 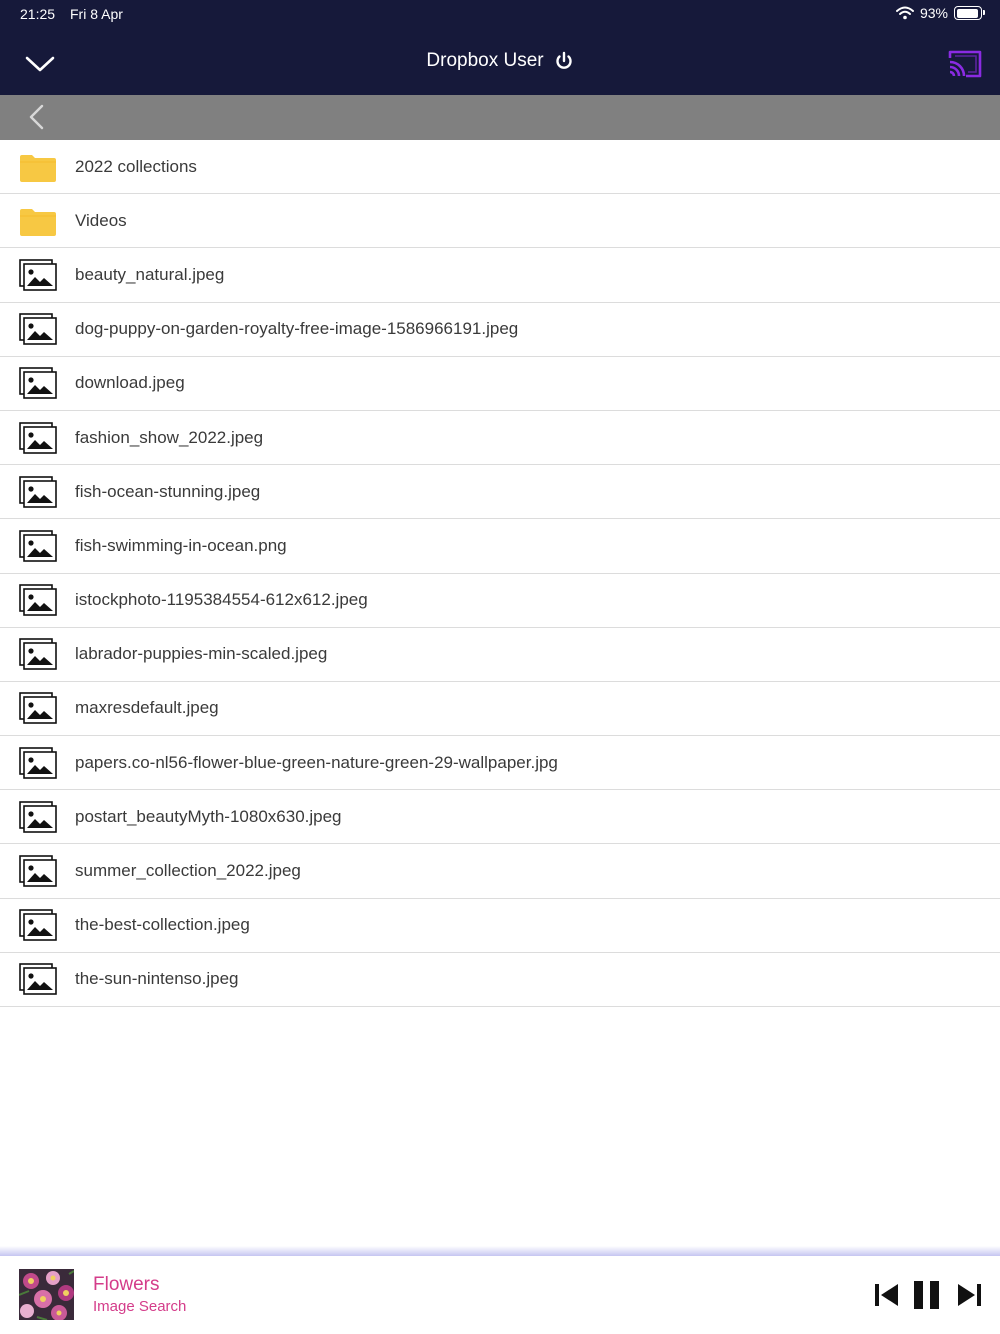 I want to click on top-bar: 21:25 Fri 8 Apr 93% Dropbox User, so click(x=500, y=47).